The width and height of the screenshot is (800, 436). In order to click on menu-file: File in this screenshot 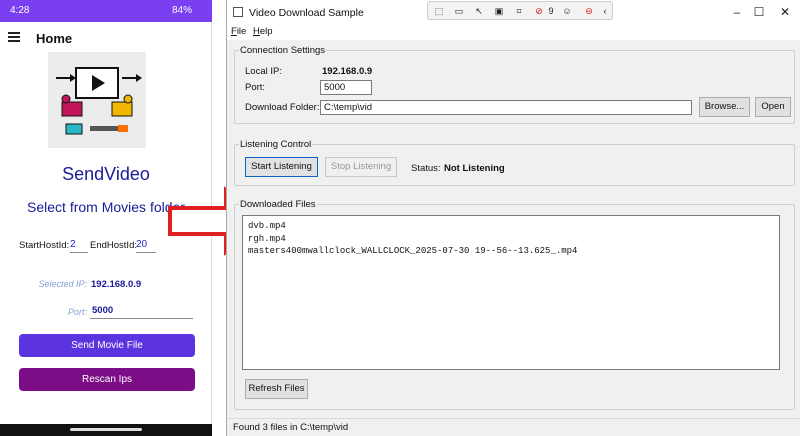, I will do `click(238, 31)`.